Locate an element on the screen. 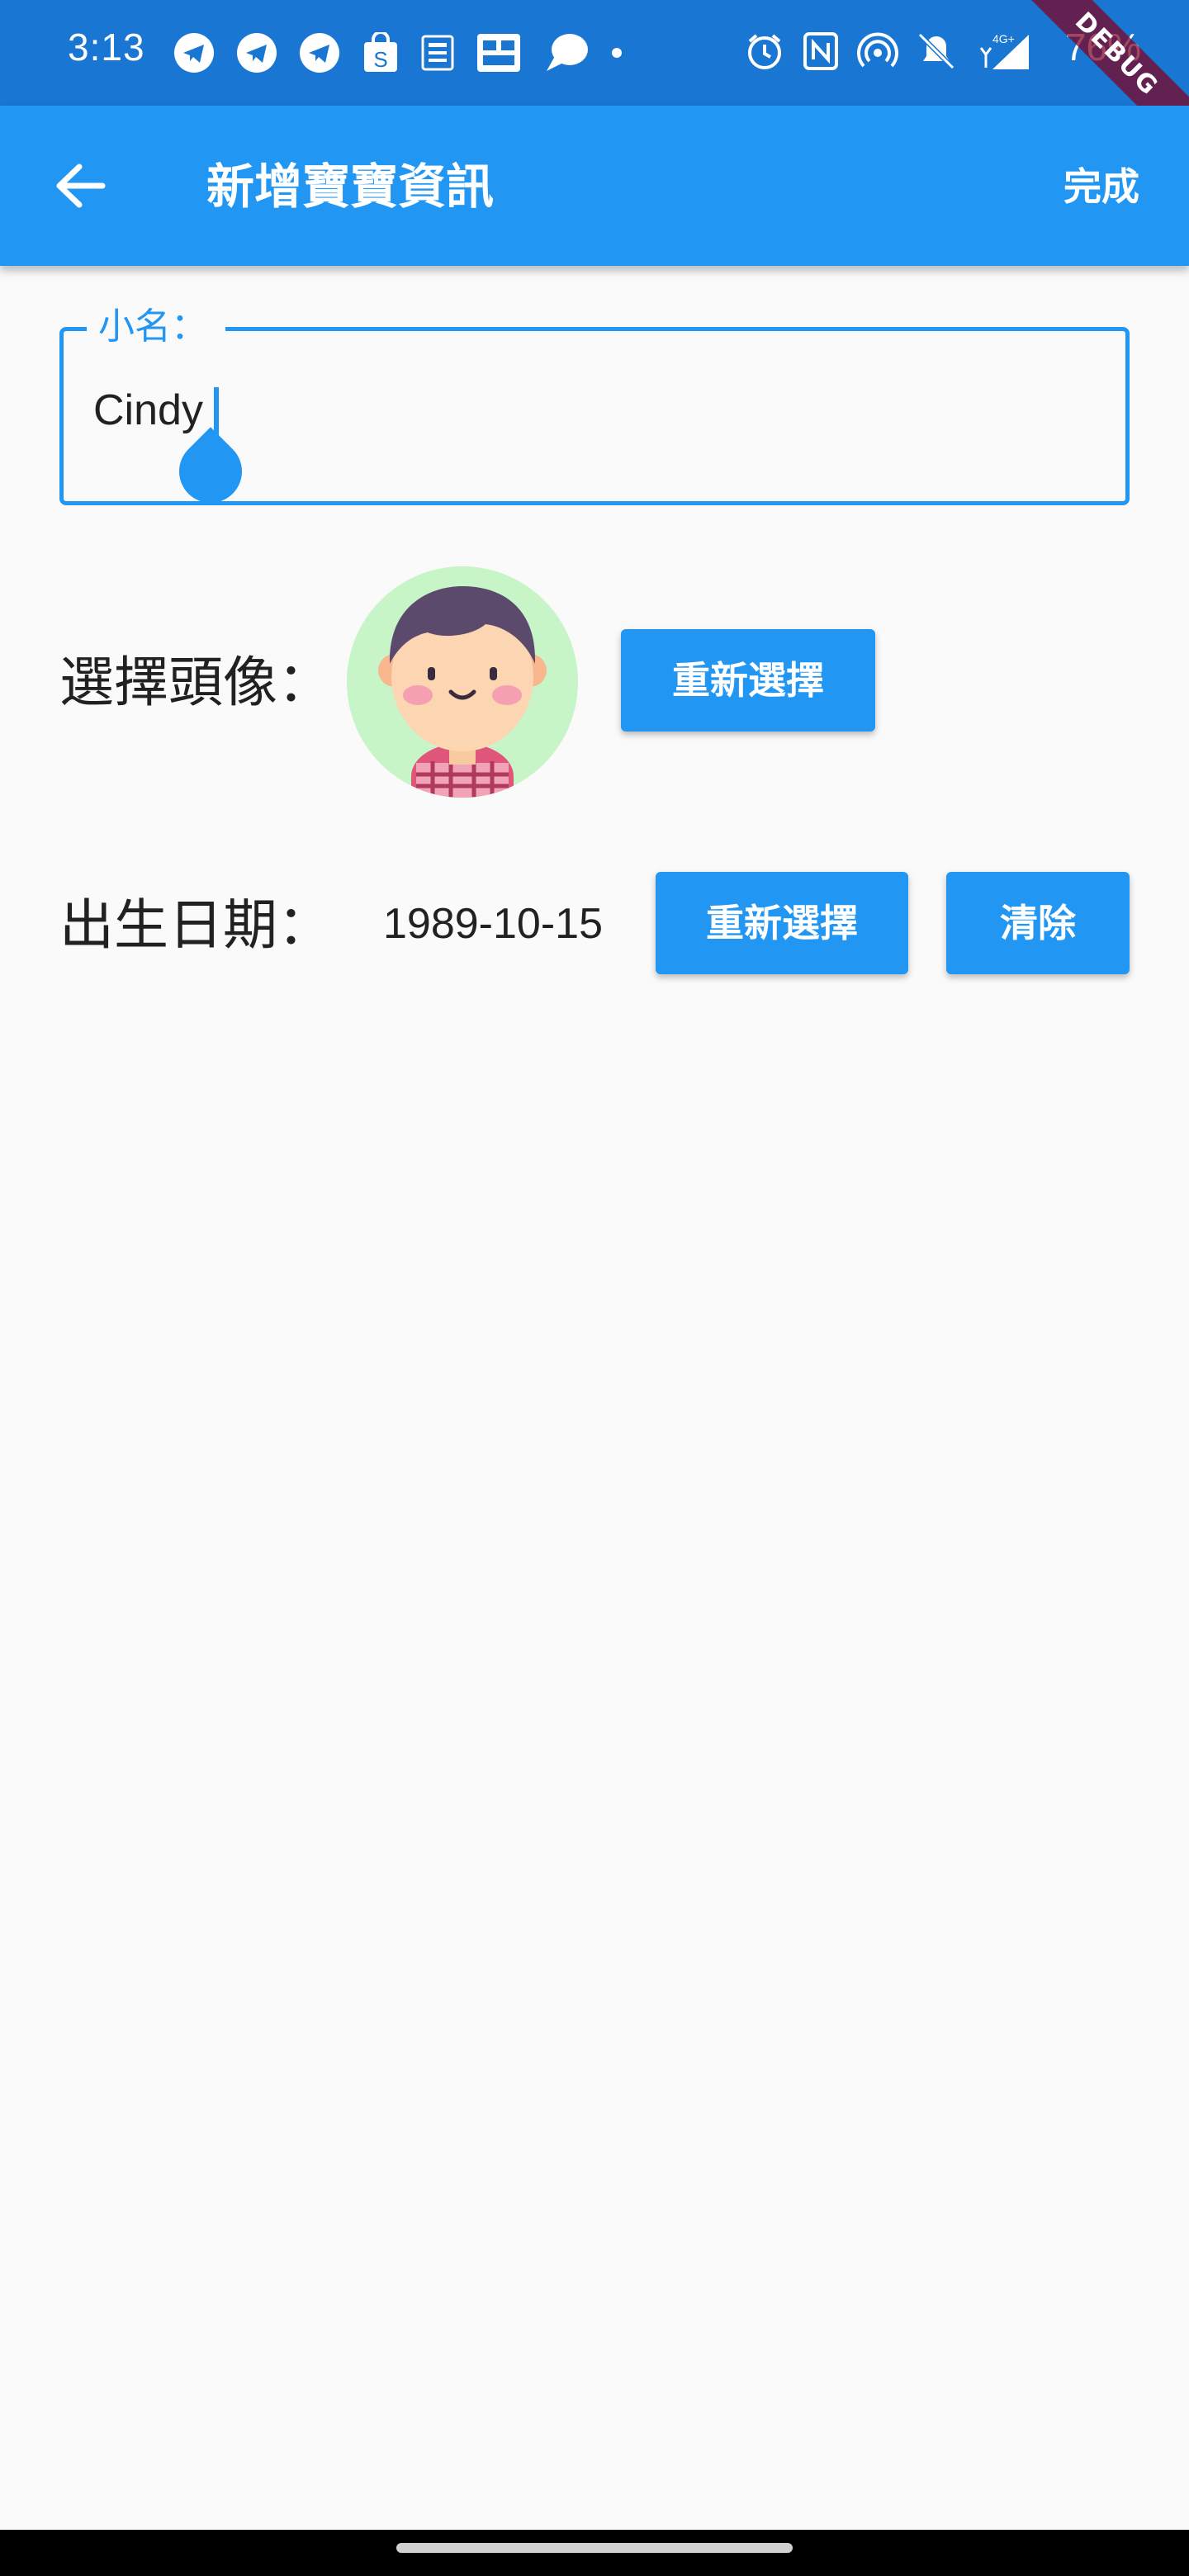  birth-date-value: 1989-10-15 is located at coordinates (493, 924).